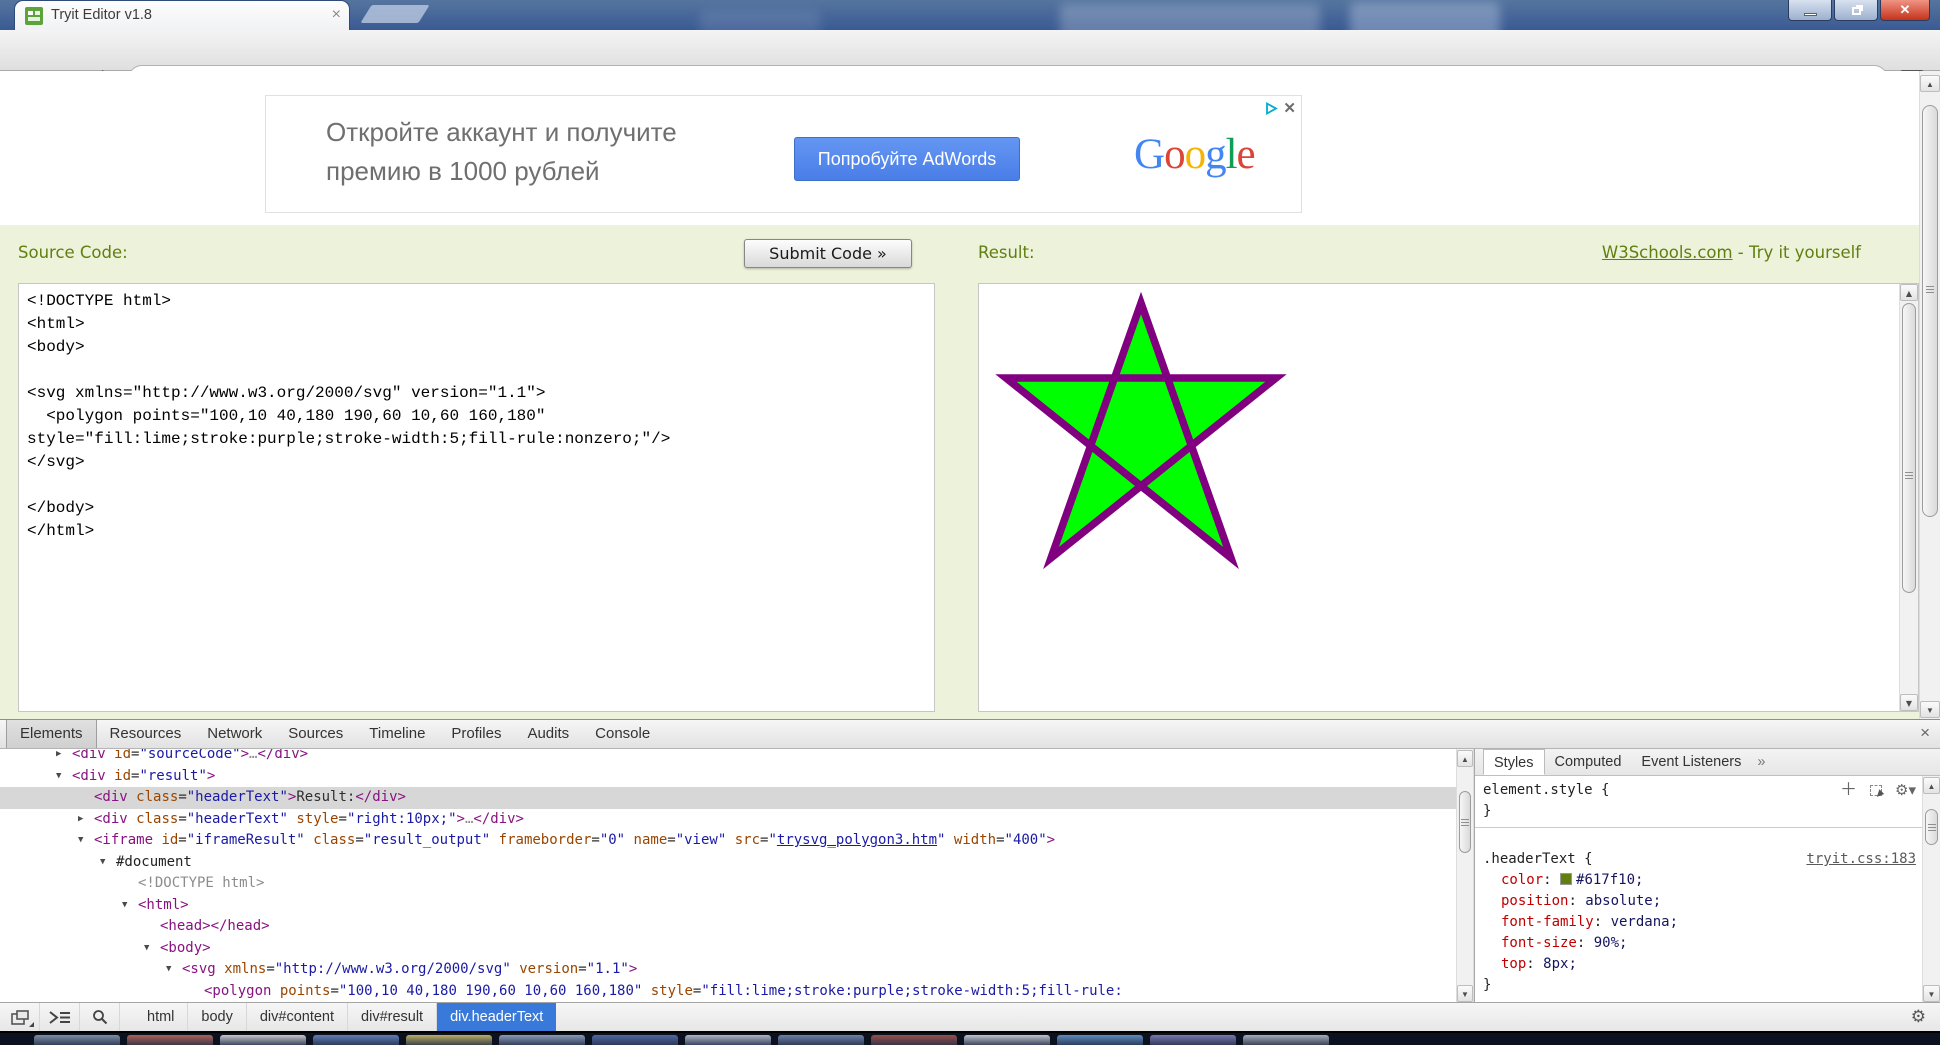 This screenshot has height=1045, width=1940. I want to click on styles-tab-styles: Styles, so click(1514, 762).